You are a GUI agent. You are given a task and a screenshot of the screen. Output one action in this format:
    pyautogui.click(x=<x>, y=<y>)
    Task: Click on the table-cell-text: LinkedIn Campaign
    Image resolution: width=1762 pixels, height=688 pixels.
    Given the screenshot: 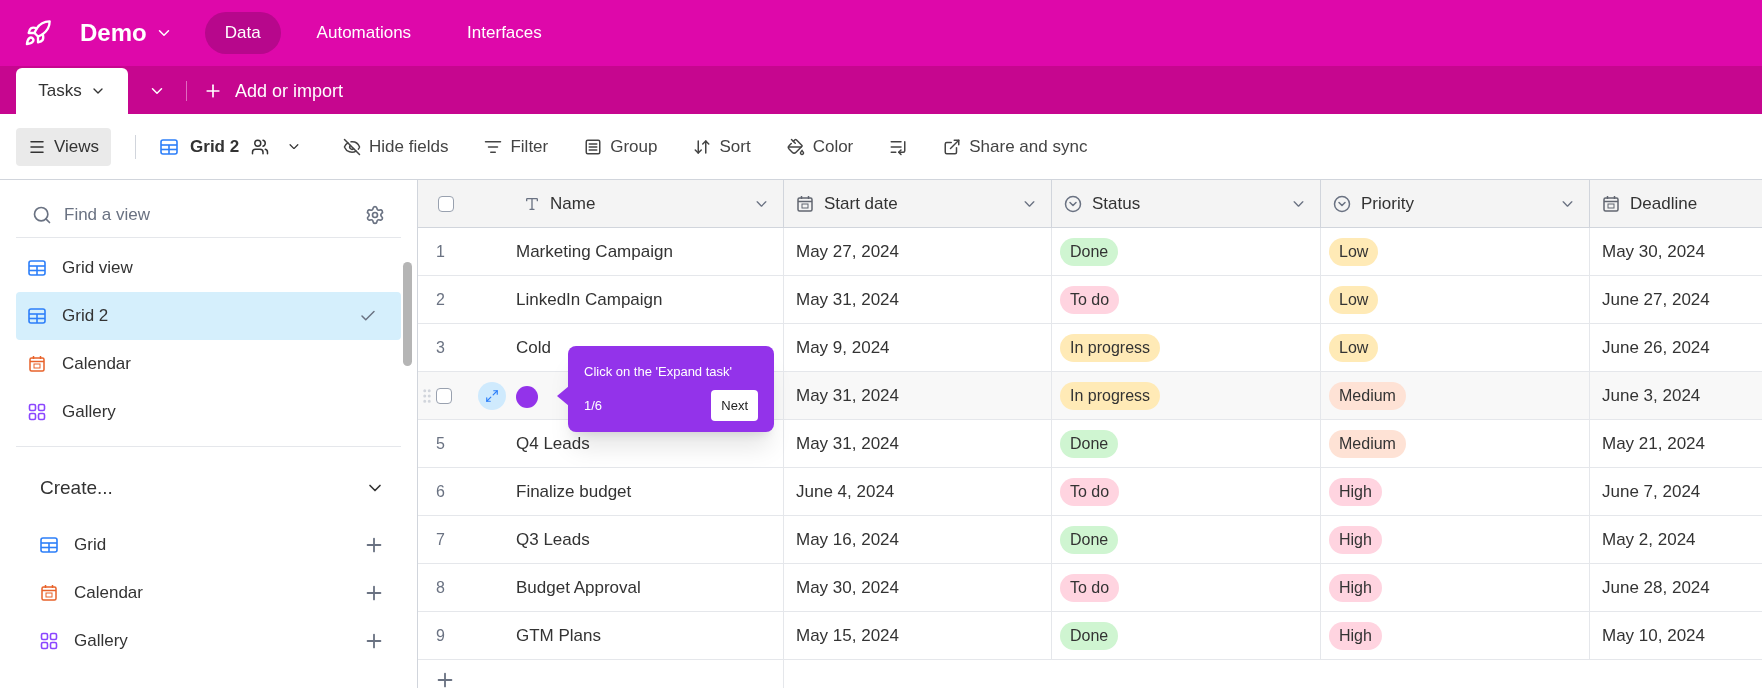 What is the action you would take?
    pyautogui.click(x=589, y=299)
    